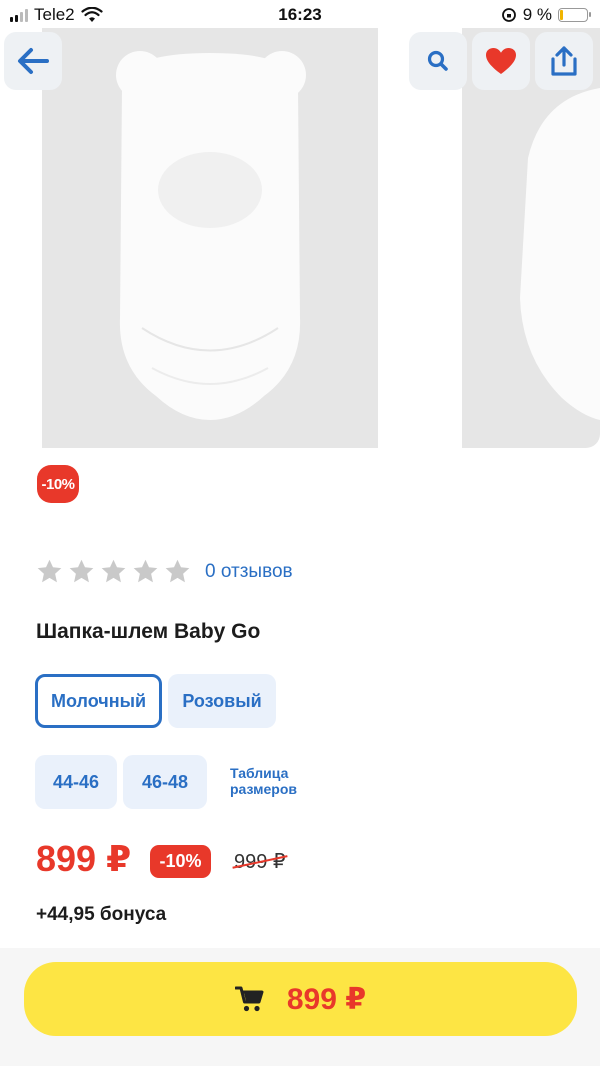 Image resolution: width=600 pixels, height=1066 pixels. I want to click on old-price: 999 ₽, so click(260, 862).